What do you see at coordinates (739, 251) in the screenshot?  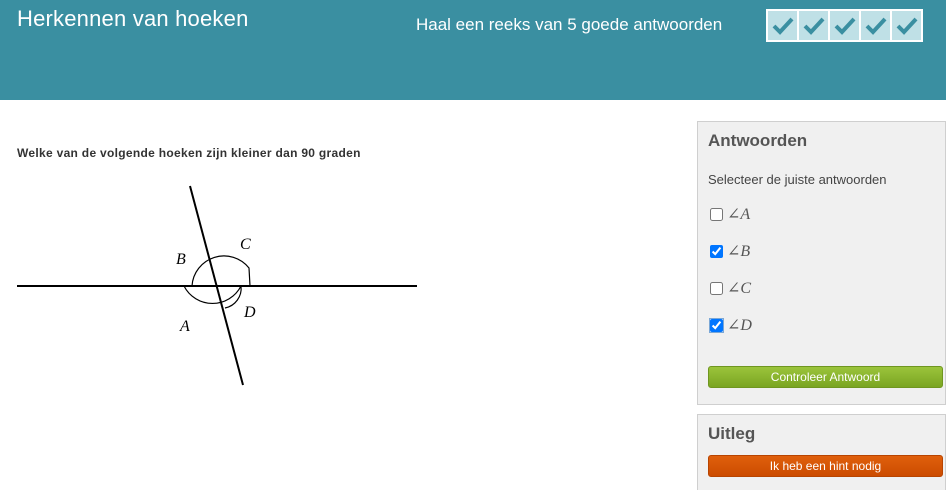 I see `option-label: ∠B` at bounding box center [739, 251].